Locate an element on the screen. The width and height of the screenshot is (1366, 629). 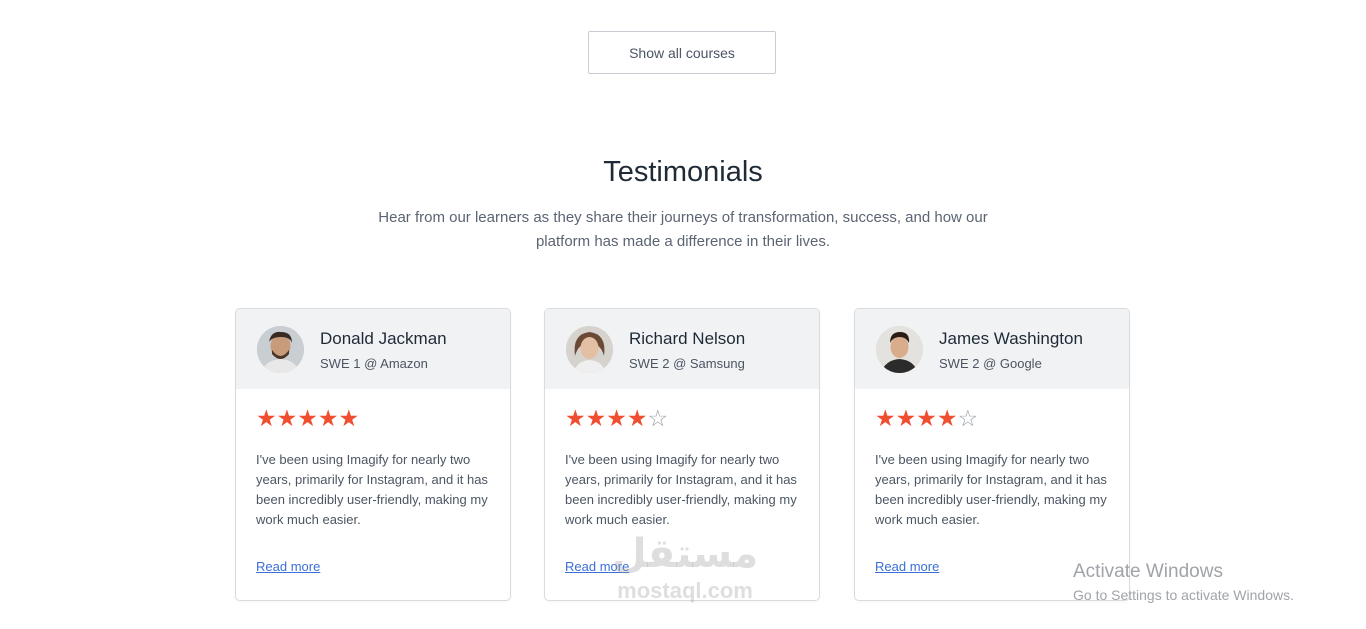
activate-windows-title: Activate Windows is located at coordinates (1148, 571).